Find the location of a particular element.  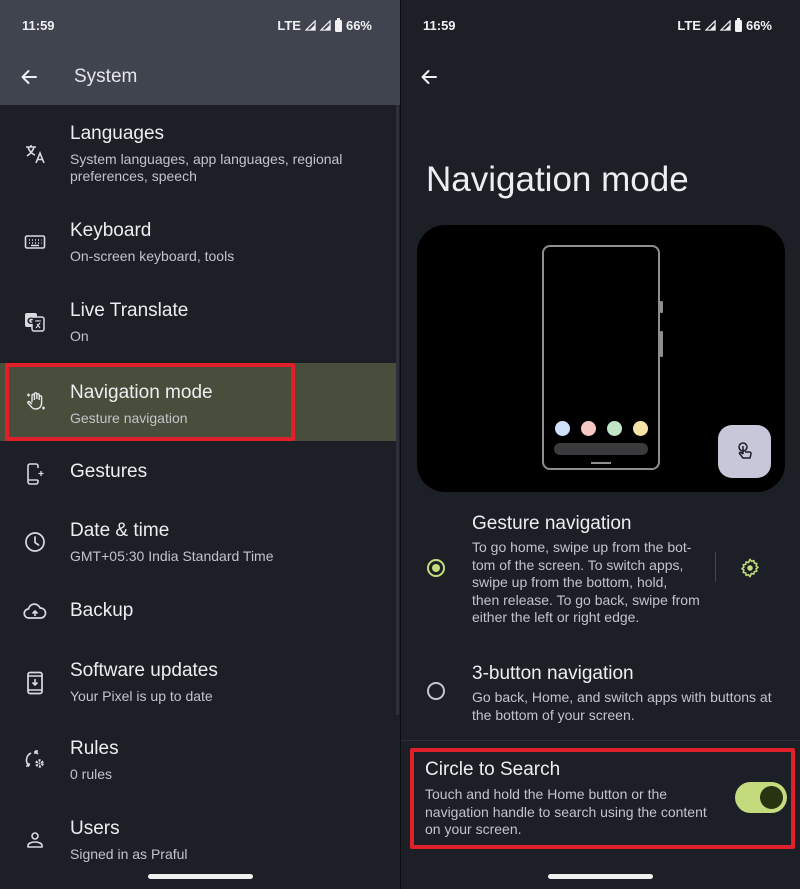

scrollbar is located at coordinates (397, 410).